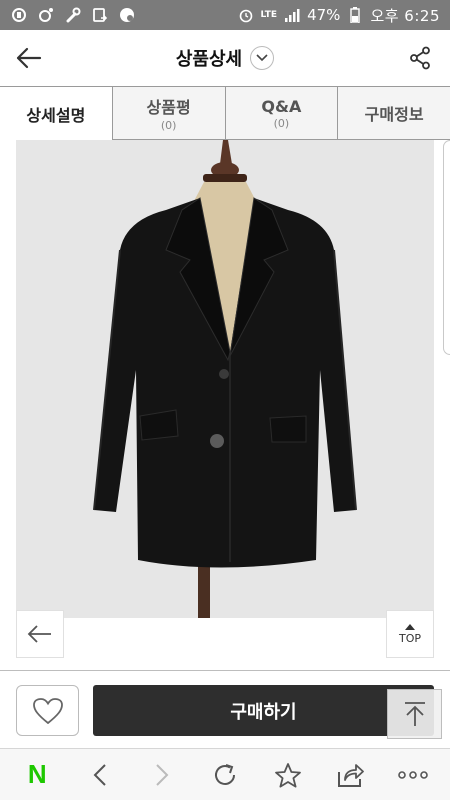 This screenshot has width=450, height=800. I want to click on browser-share-button, so click(350, 775).